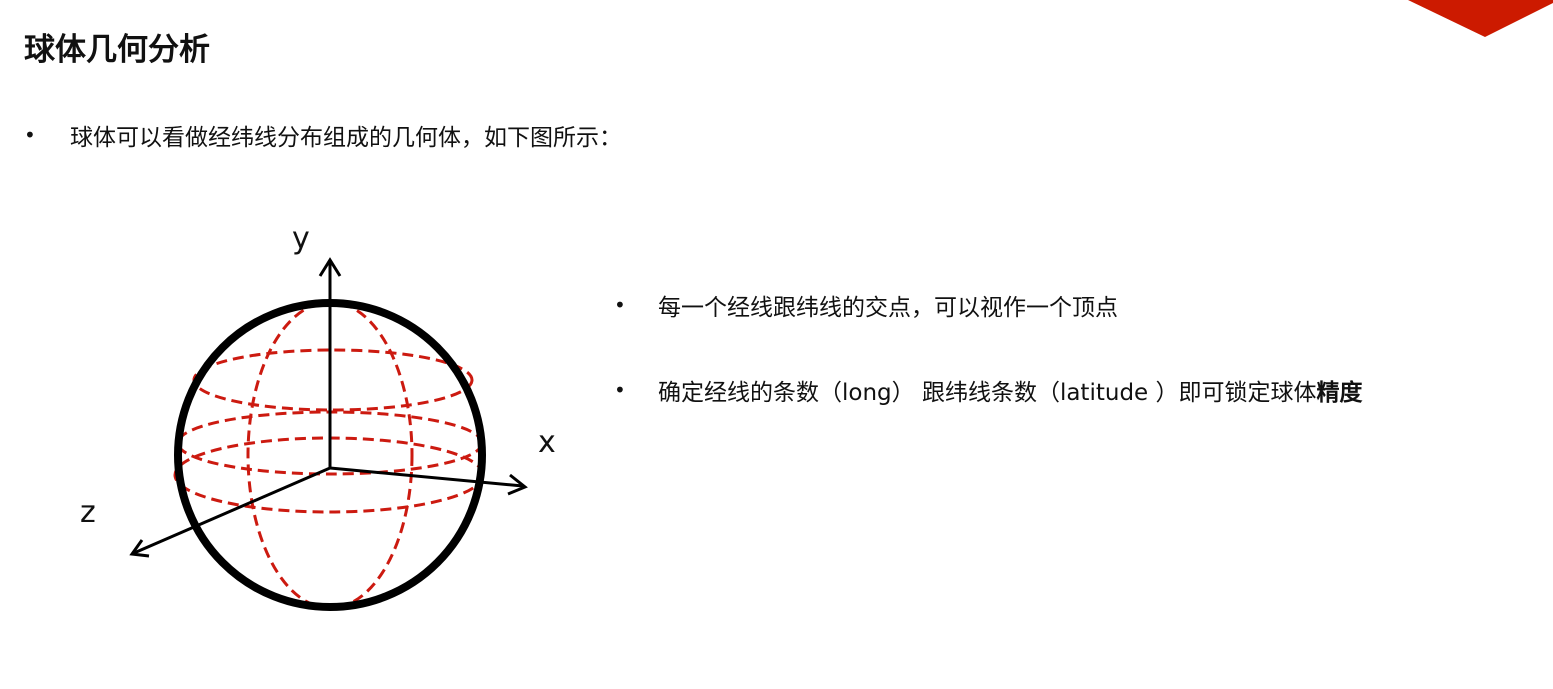 Image resolution: width=1553 pixels, height=689 pixels. What do you see at coordinates (333, 380) in the screenshot?
I see `latitude-line` at bounding box center [333, 380].